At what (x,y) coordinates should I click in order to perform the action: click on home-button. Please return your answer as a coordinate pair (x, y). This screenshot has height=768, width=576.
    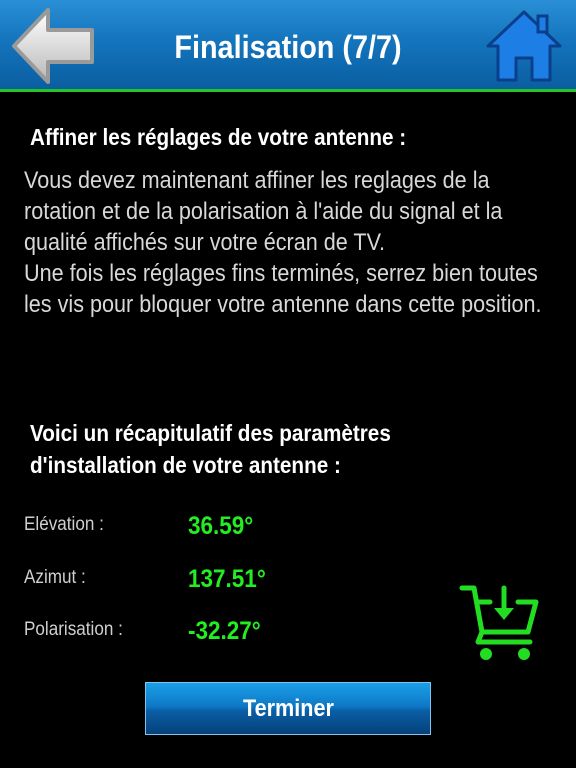
    Looking at the image, I should click on (524, 46).